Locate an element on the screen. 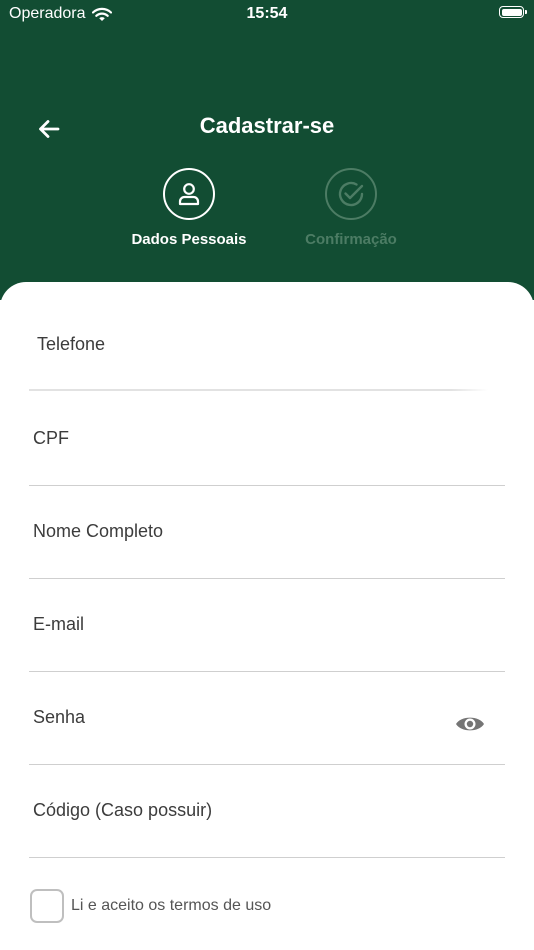 This screenshot has width=534, height=950. eye-icon is located at coordinates (470, 724).